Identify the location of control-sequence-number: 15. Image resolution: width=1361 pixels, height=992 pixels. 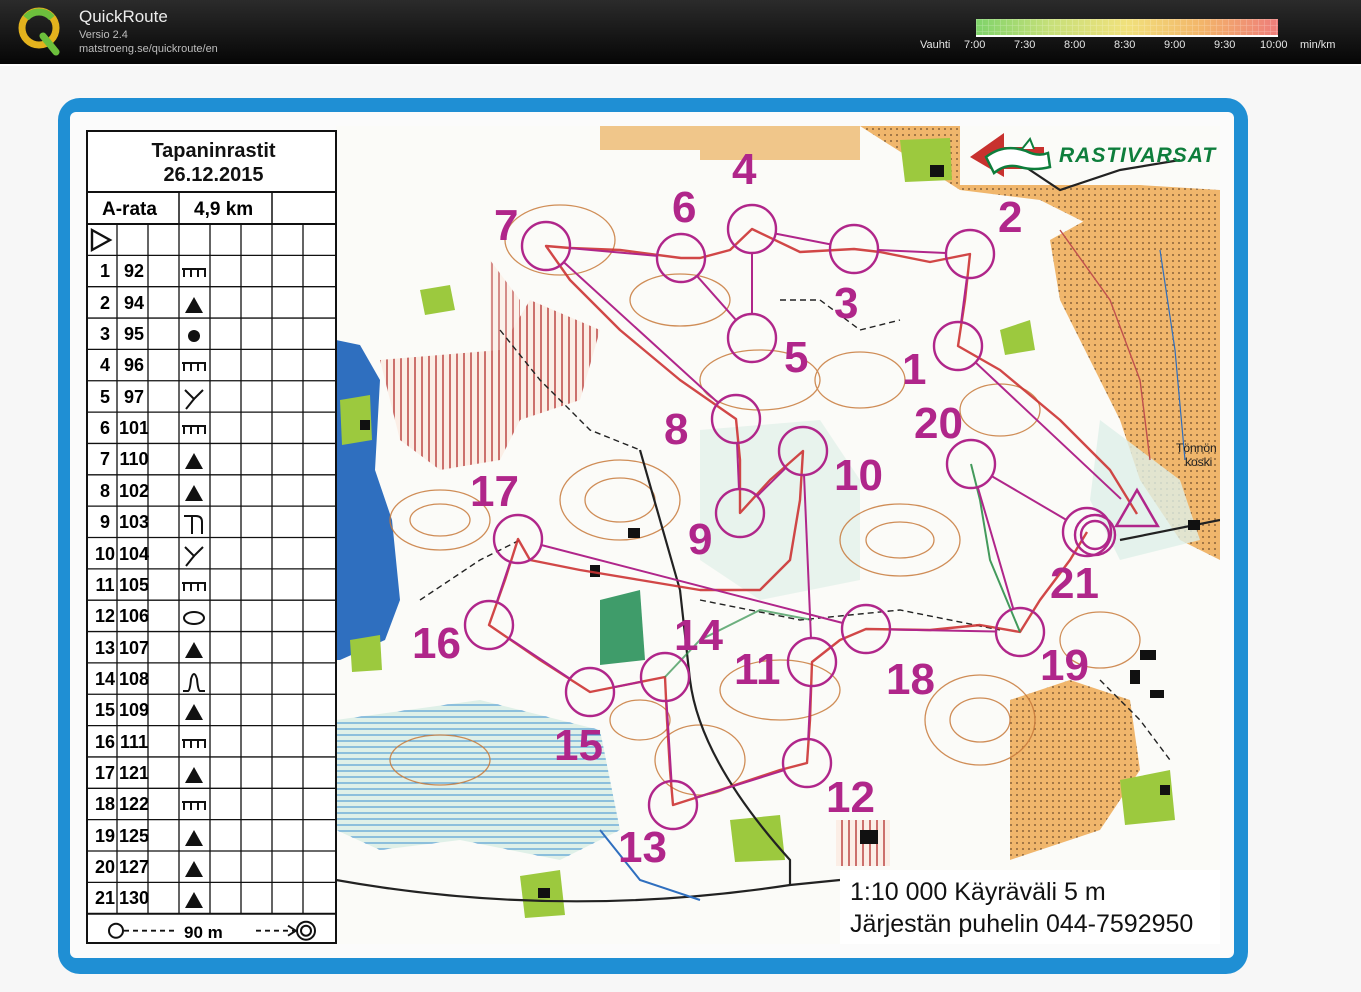
(105, 710).